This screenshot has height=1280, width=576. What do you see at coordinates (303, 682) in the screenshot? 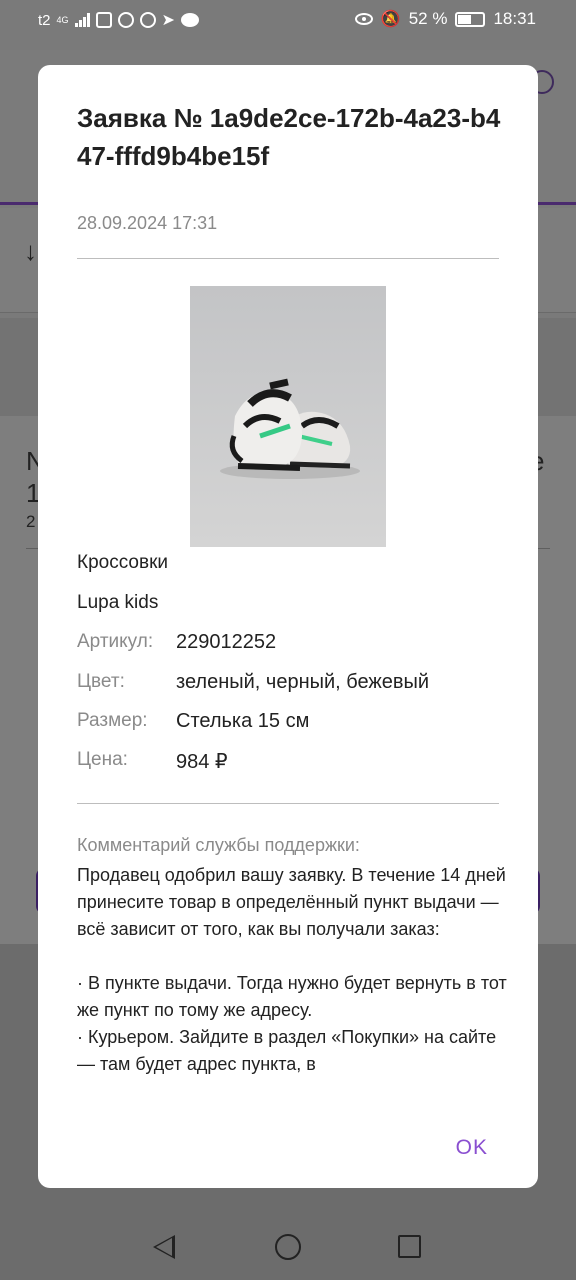
I see `spec-value: зеленый, черный, бежевый` at bounding box center [303, 682].